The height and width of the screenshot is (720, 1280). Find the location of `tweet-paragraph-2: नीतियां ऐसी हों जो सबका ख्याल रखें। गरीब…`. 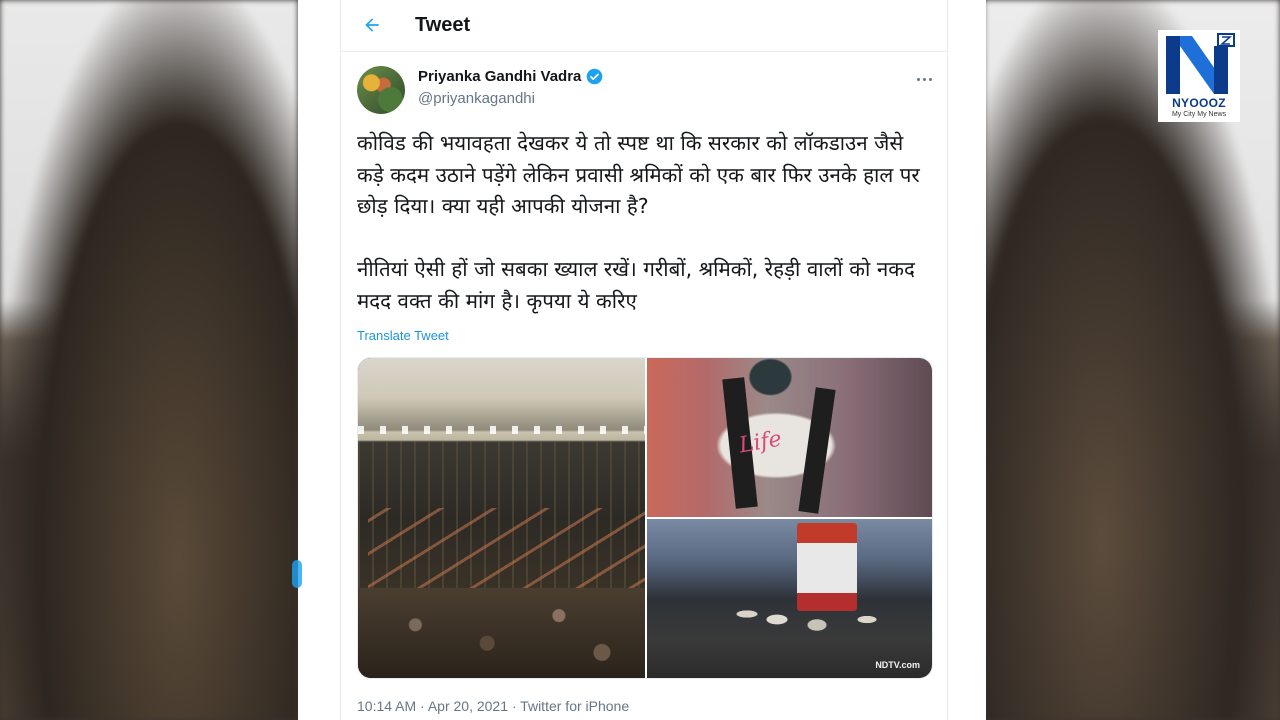

tweet-paragraph-2: नीतियां ऐसी हों जो सबका ख्याल रखें। गरीब… is located at coordinates (636, 285).